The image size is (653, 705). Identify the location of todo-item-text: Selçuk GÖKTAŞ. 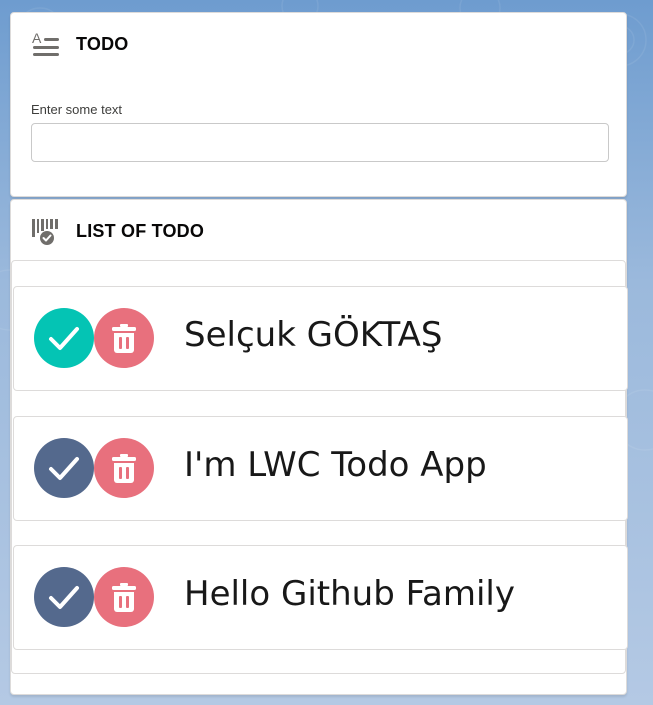
(313, 335).